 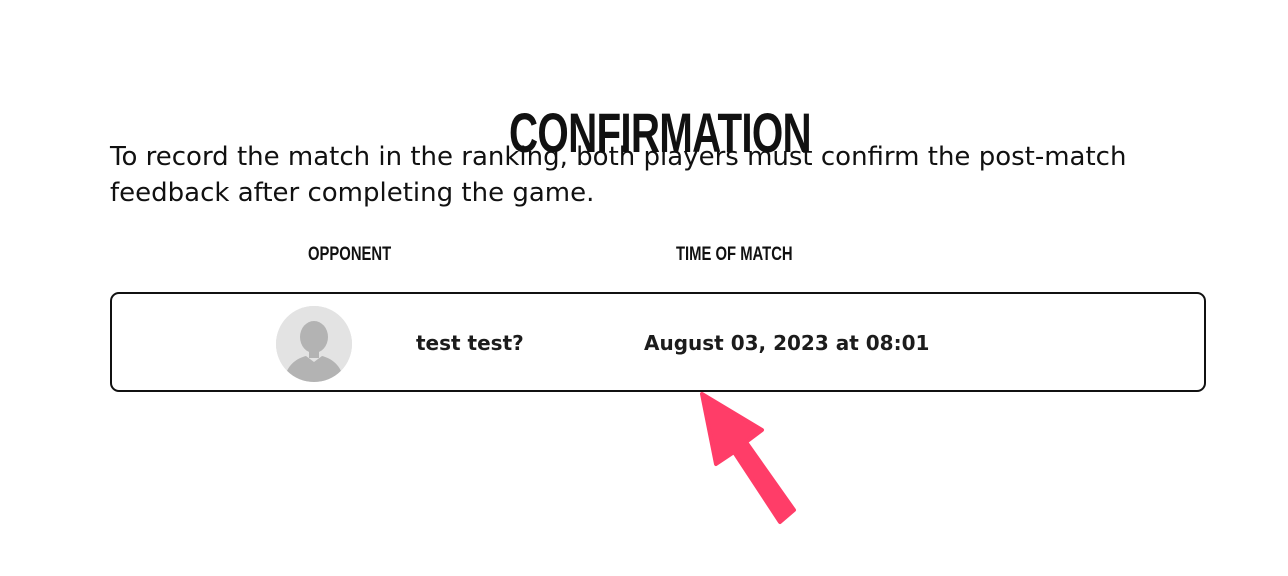 I want to click on match-time: August 03, 2023 at 08:01, so click(x=787, y=343).